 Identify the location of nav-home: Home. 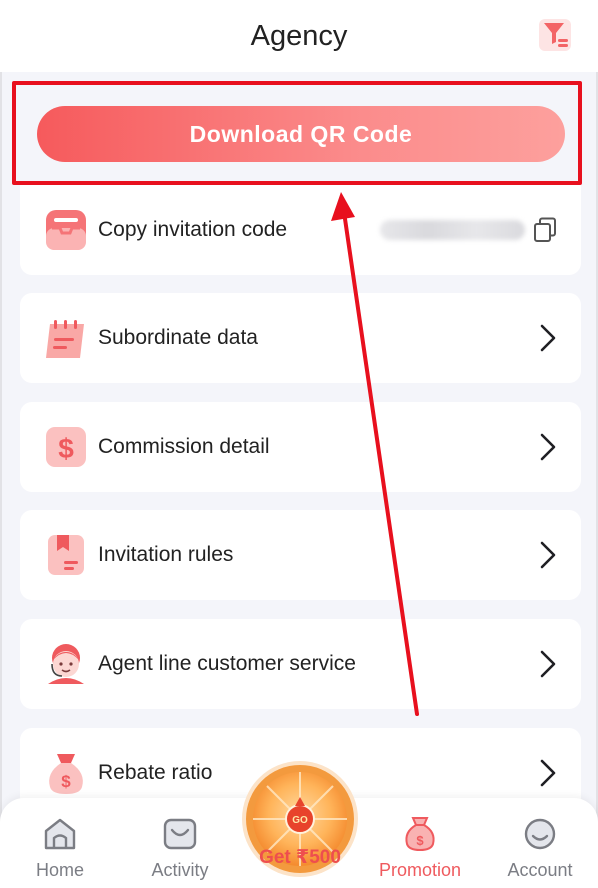
(60, 843).